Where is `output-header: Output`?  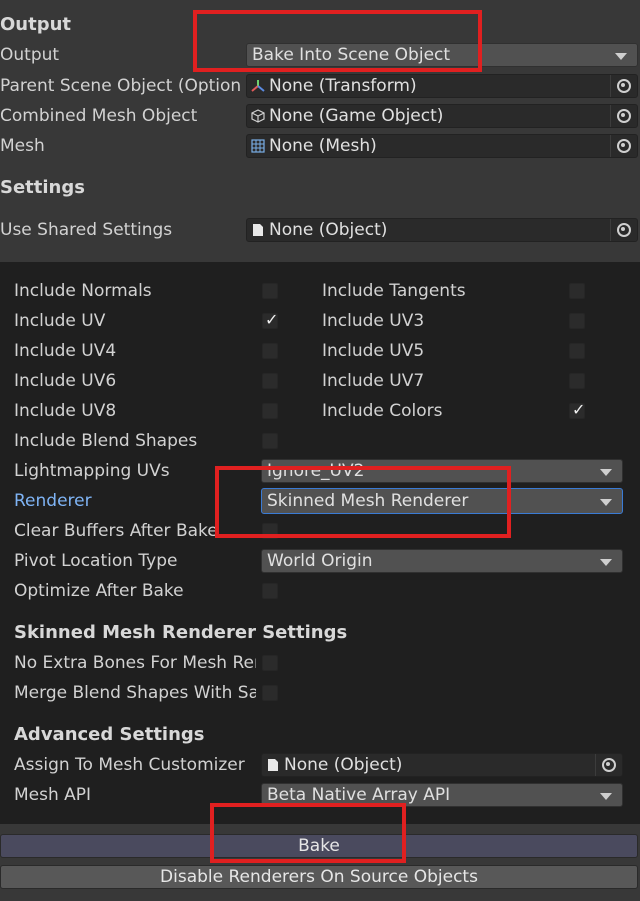 output-header: Output is located at coordinates (36, 24).